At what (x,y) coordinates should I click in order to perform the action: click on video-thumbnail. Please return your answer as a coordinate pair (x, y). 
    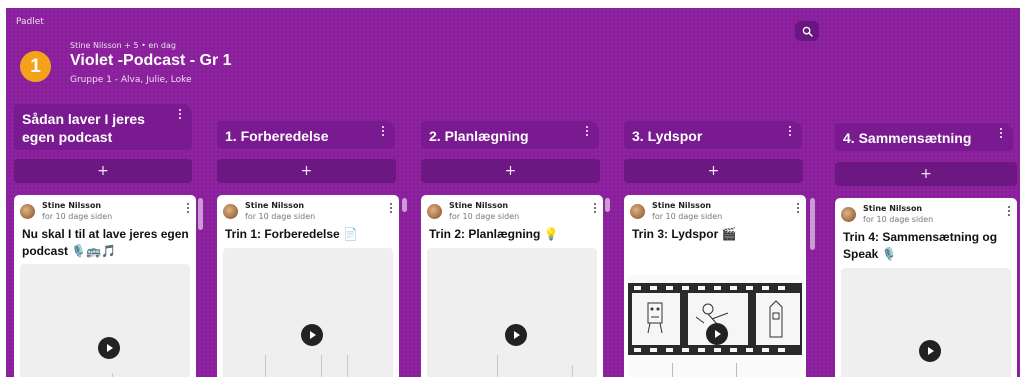
    Looking at the image, I should click on (715, 326).